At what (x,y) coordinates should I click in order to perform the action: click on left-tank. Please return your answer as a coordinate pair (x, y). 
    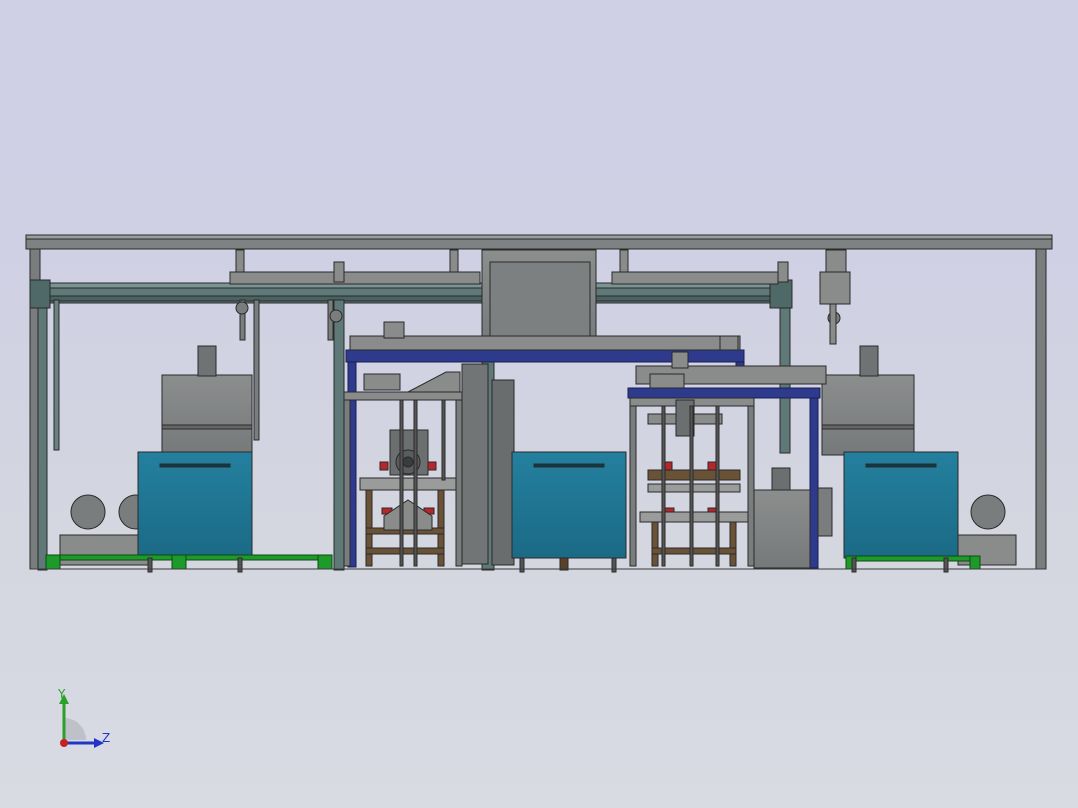
    Looking at the image, I should click on (195, 505).